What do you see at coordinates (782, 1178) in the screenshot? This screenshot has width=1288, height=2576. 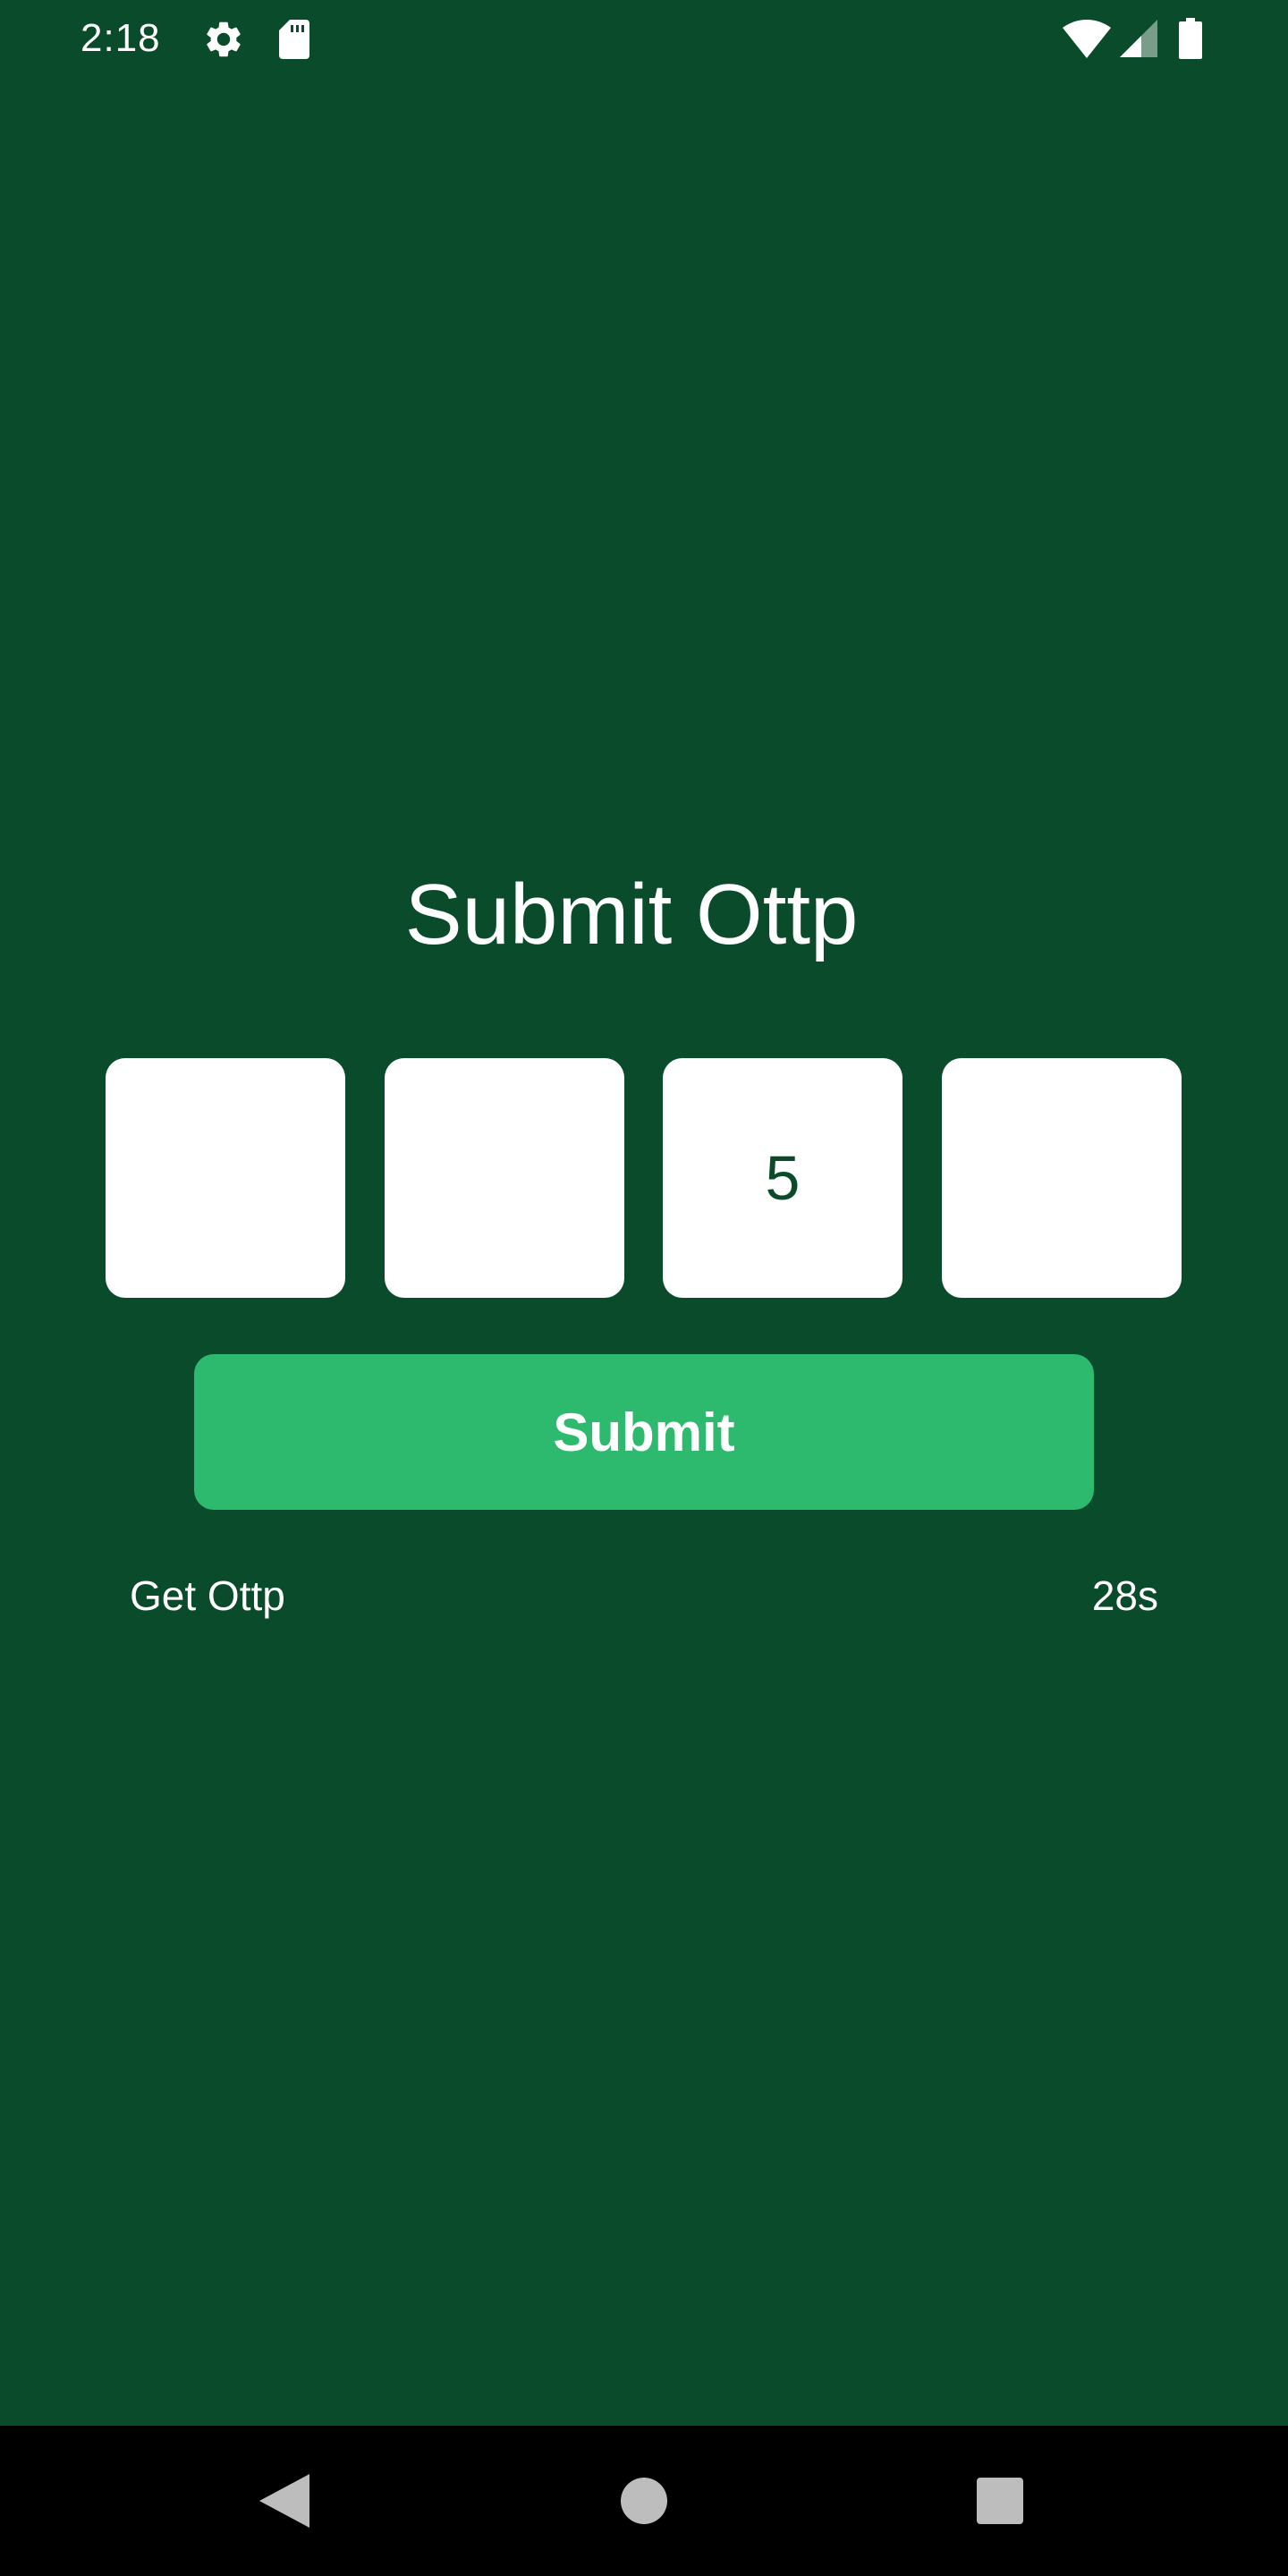 I see `otp-digit-field-3: 5` at bounding box center [782, 1178].